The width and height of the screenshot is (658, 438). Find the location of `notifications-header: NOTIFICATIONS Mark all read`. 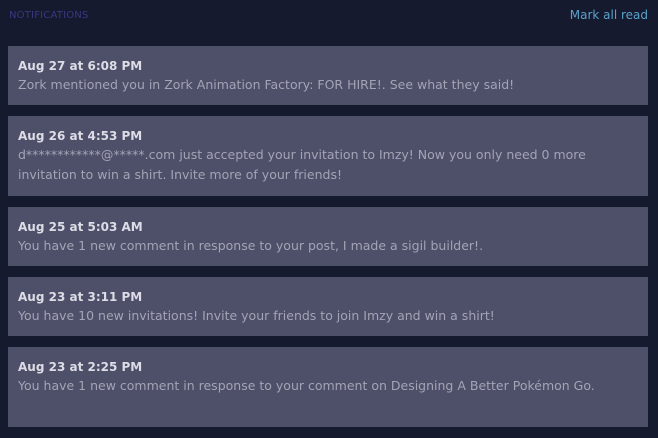

notifications-header: NOTIFICATIONS Mark all read is located at coordinates (329, 17).